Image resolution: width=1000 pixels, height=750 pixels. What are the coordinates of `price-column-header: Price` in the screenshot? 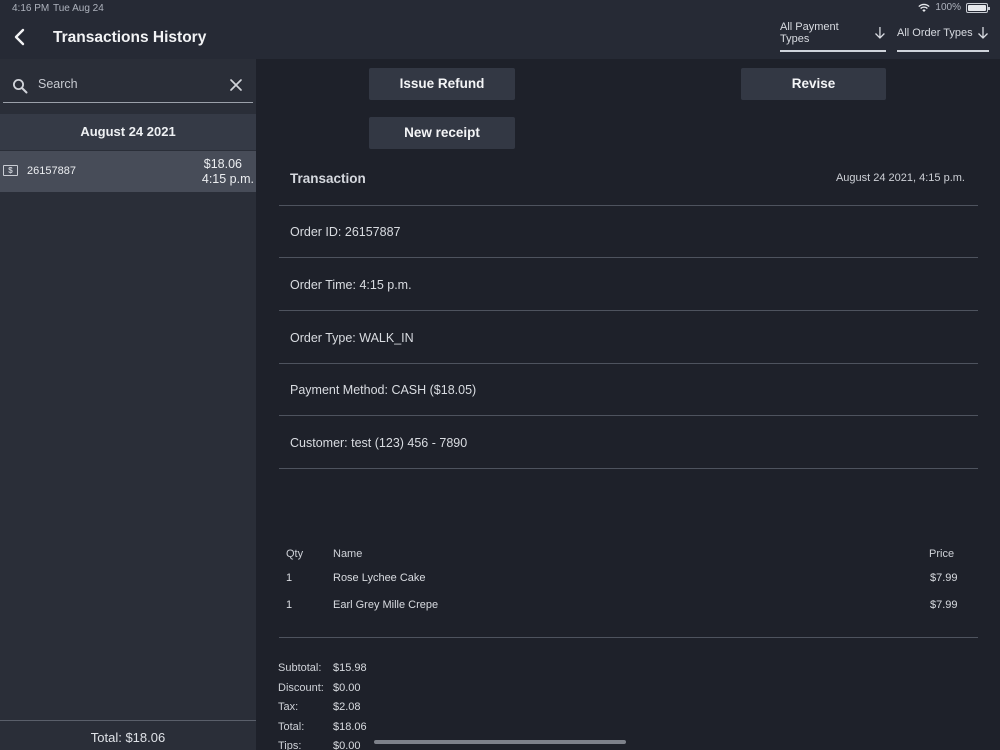 It's located at (942, 554).